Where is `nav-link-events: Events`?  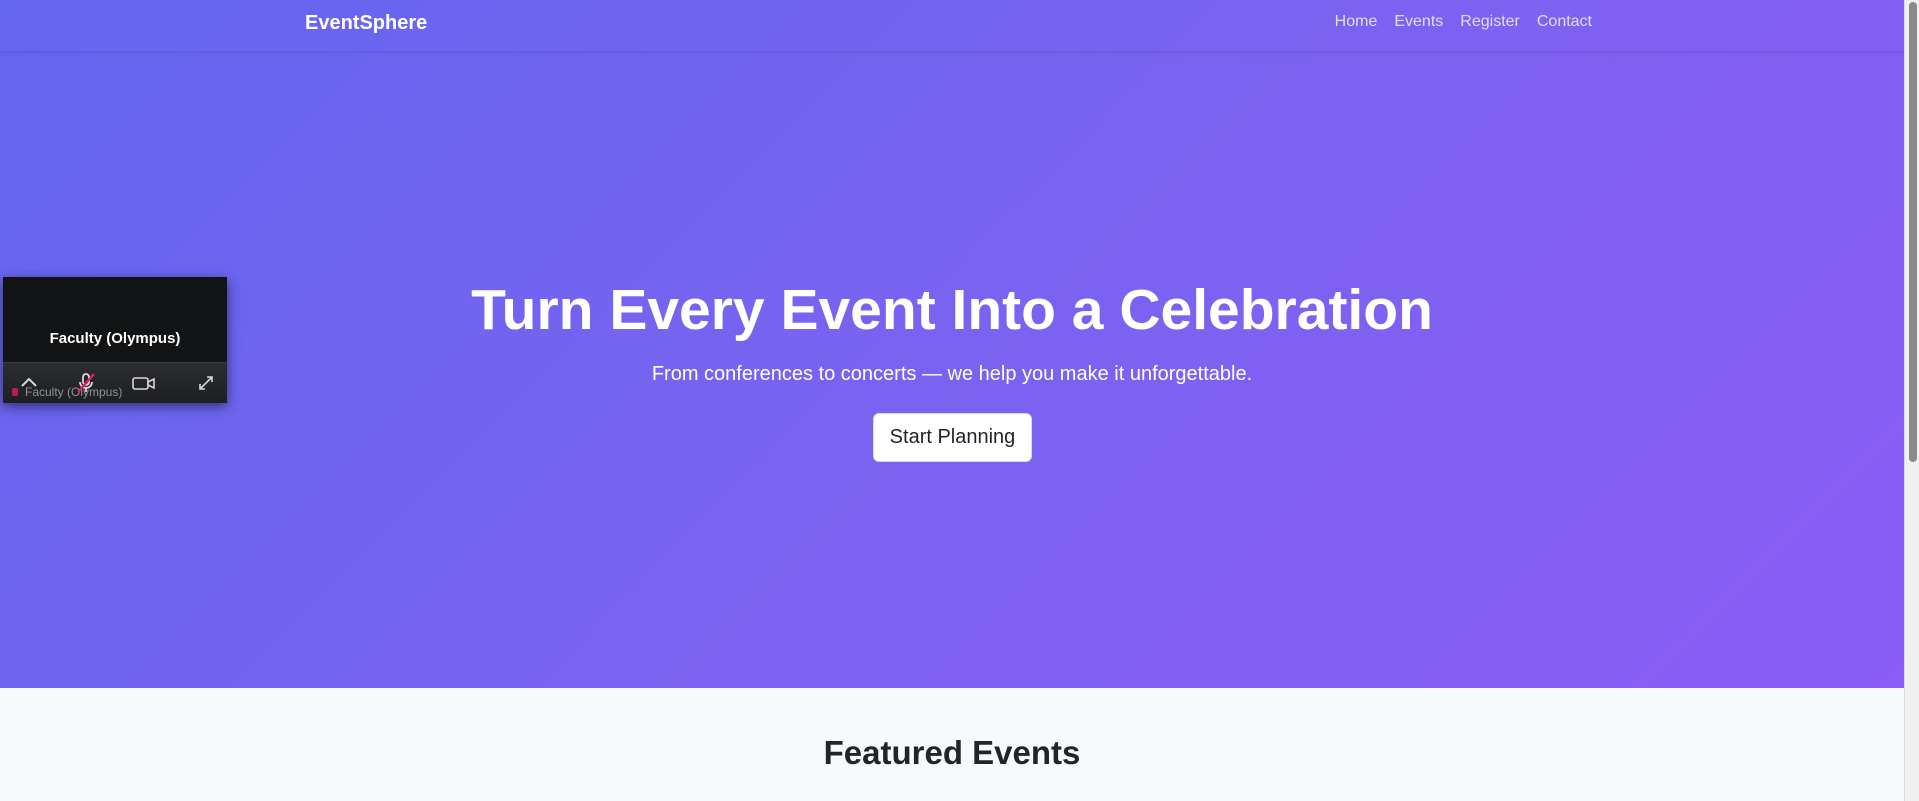 nav-link-events: Events is located at coordinates (1418, 22).